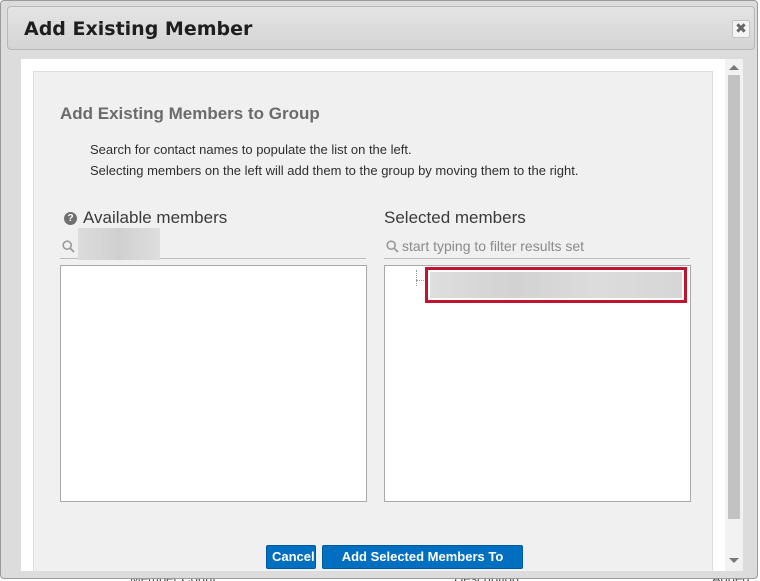  I want to click on selected-member-item, so click(556, 285).